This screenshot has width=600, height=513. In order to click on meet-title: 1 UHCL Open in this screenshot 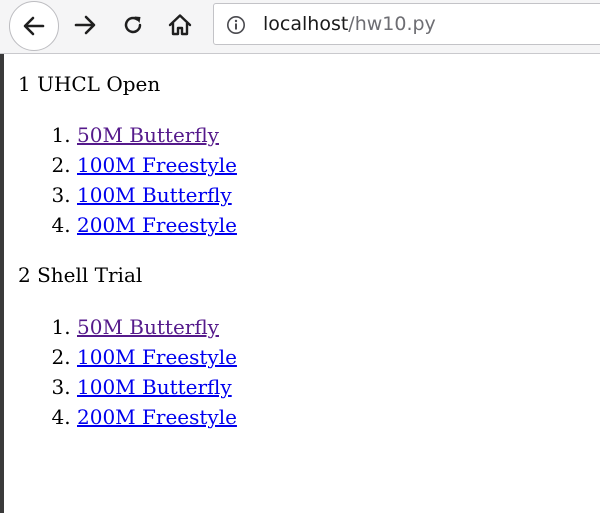, I will do `click(89, 84)`.